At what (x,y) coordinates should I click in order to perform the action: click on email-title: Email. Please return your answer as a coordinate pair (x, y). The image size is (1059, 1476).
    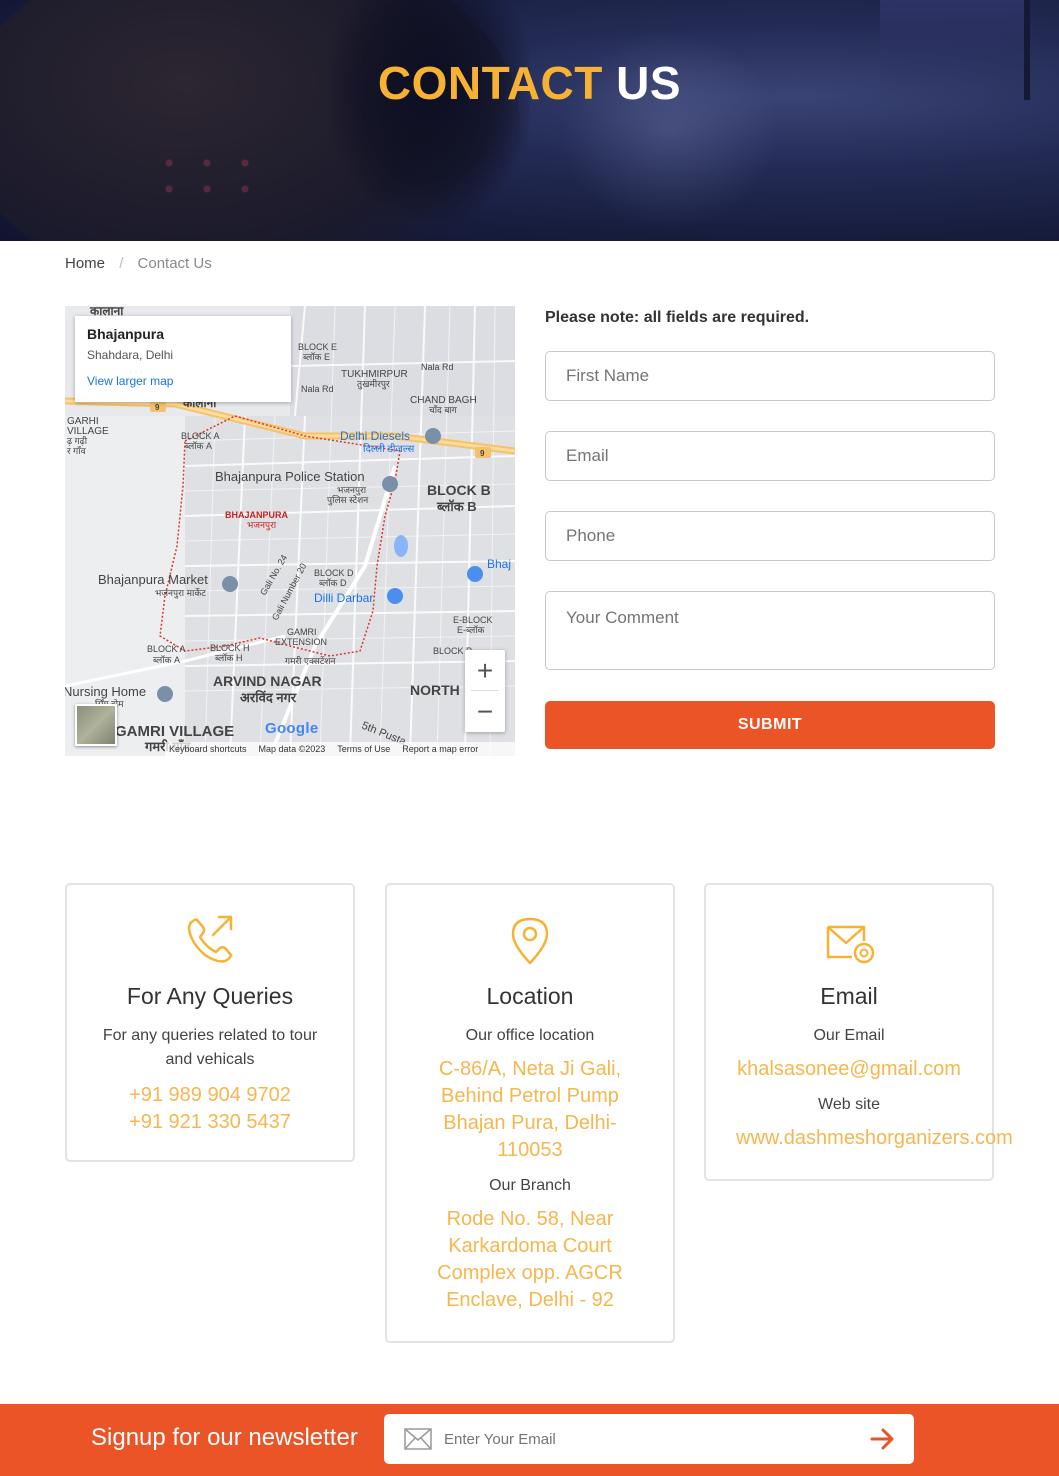
    Looking at the image, I should click on (849, 996).